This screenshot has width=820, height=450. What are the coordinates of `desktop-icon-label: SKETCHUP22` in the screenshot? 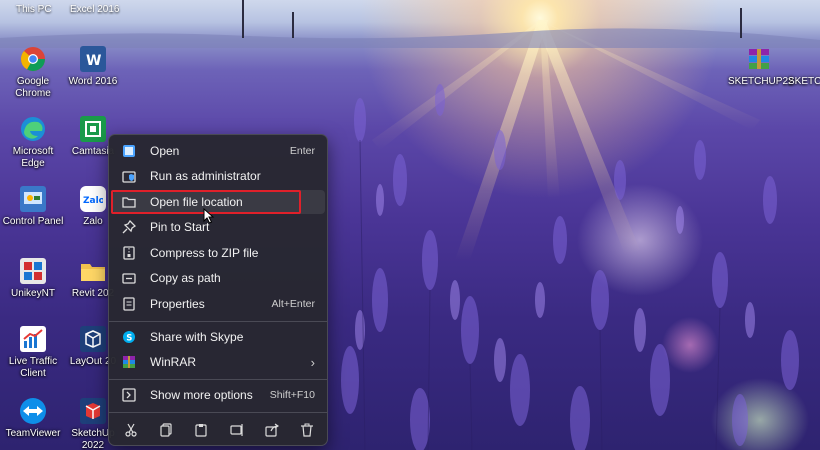 It's located at (761, 81).